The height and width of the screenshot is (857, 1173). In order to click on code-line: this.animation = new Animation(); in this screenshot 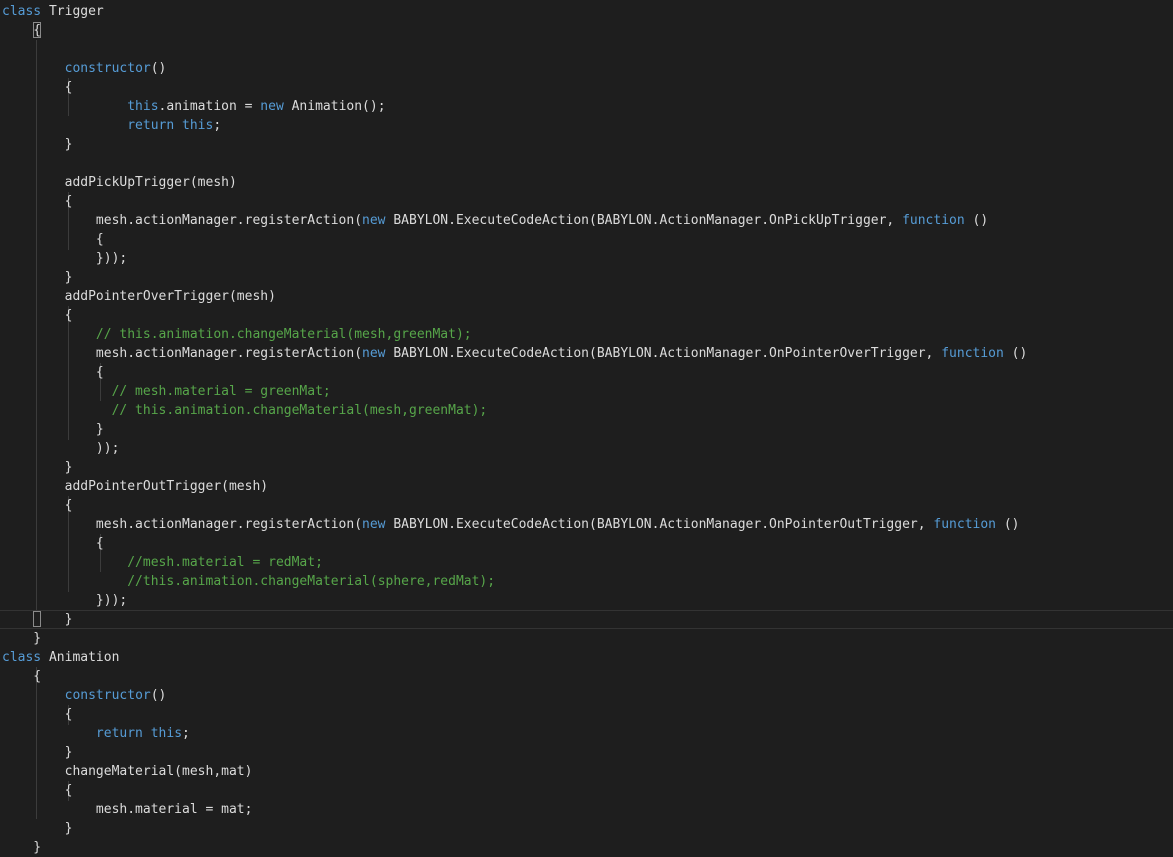, I will do `click(194, 106)`.